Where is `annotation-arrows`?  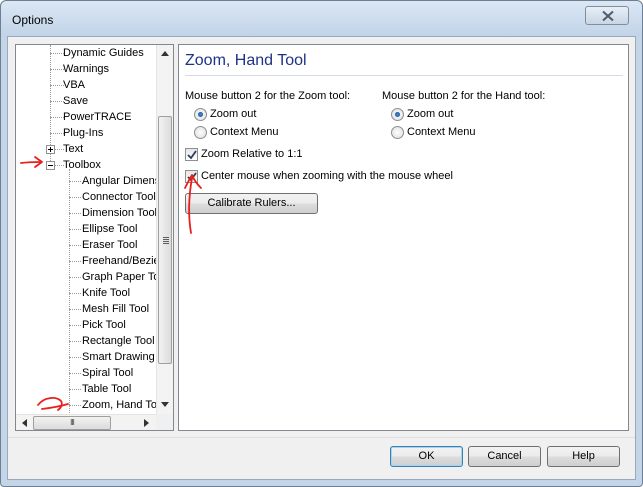 annotation-arrows is located at coordinates (111, 283).